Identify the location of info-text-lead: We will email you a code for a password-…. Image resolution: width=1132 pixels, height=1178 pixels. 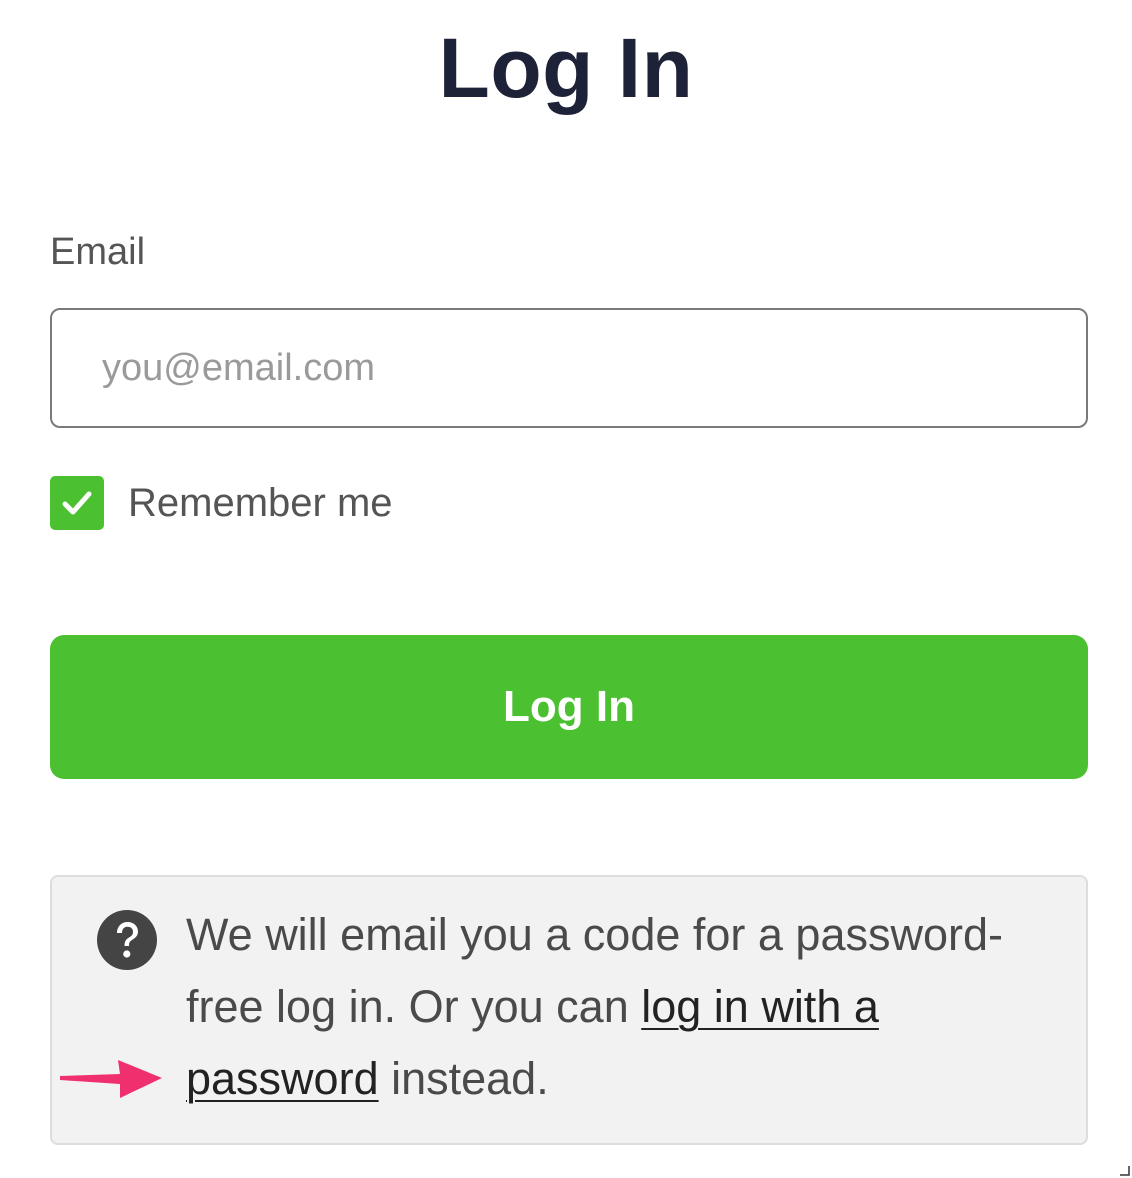
(595, 970).